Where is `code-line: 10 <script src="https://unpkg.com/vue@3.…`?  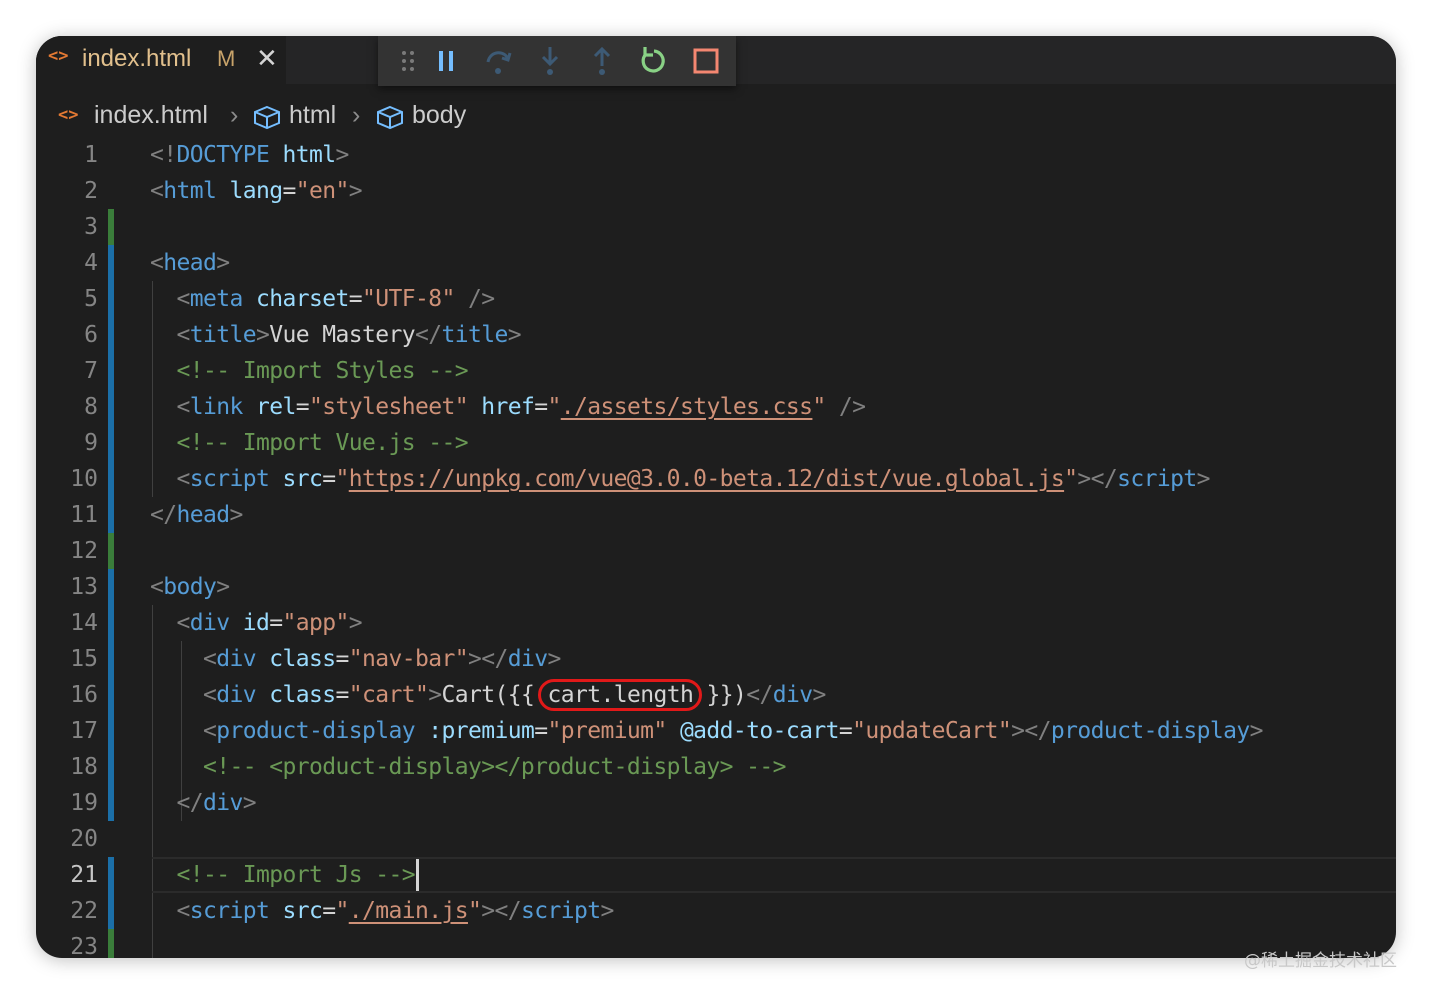
code-line: 10 <script src="https://unpkg.com/vue@3.… is located at coordinates (716, 479).